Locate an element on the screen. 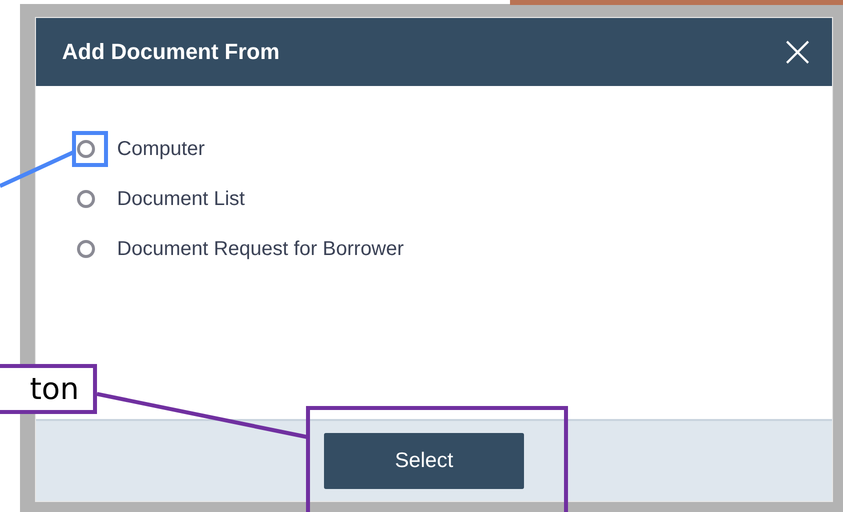  highlight-box is located at coordinates (90, 149).